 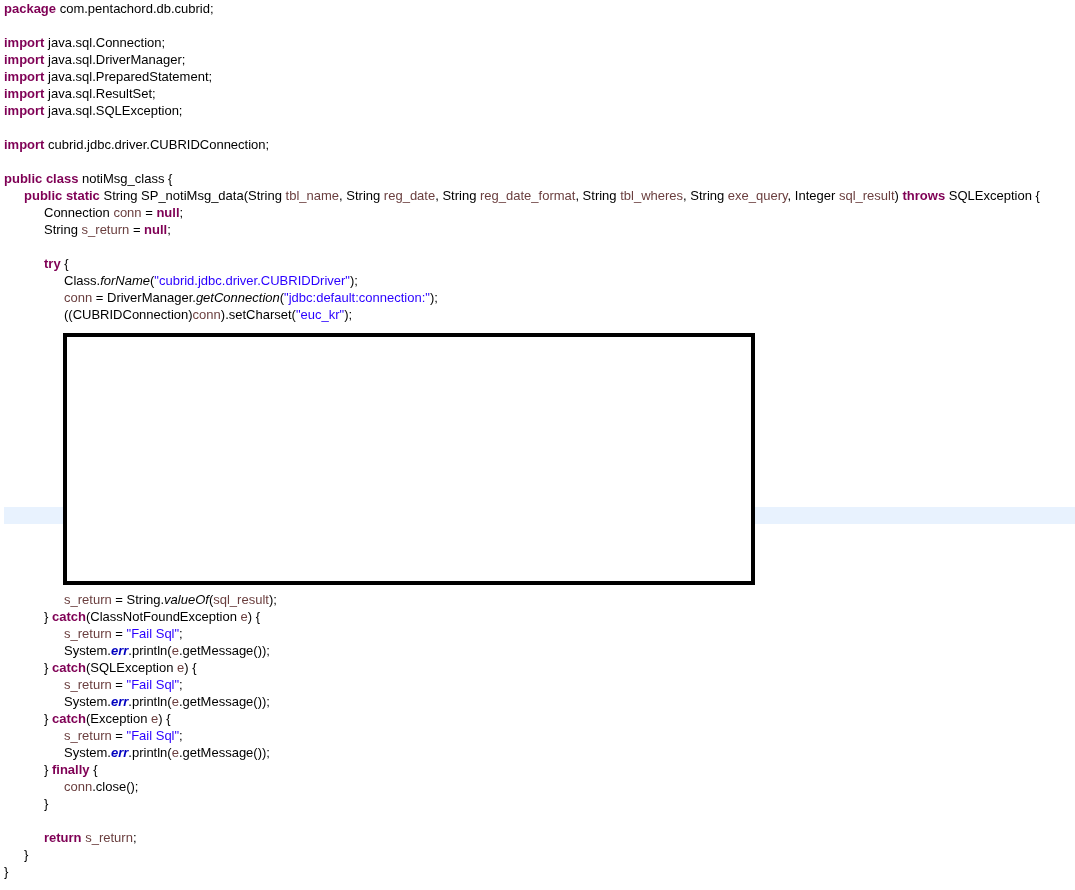 I want to click on code-line: import cubrid.jdbc.driver.CUBRIDConnection;, so click(x=137, y=144).